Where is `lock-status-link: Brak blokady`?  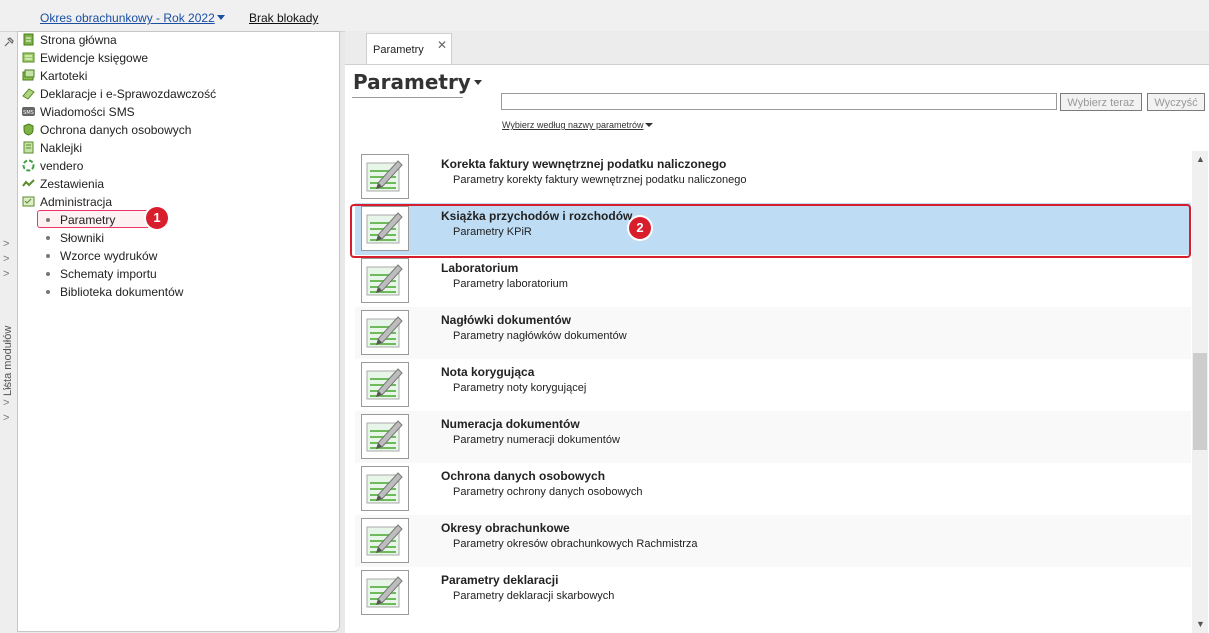
lock-status-link: Brak blokady is located at coordinates (283, 18).